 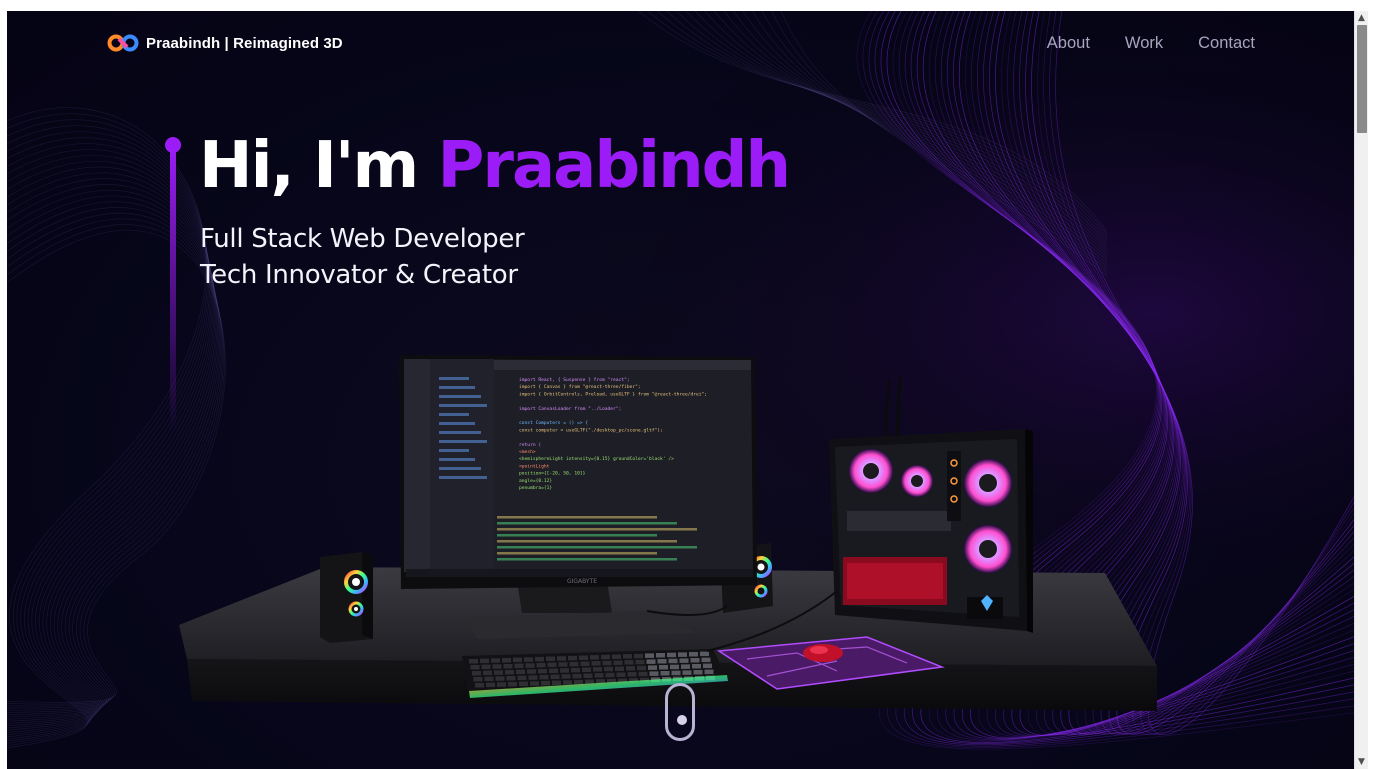 I want to click on code-line: penumbra={1}, so click(x=535, y=488).